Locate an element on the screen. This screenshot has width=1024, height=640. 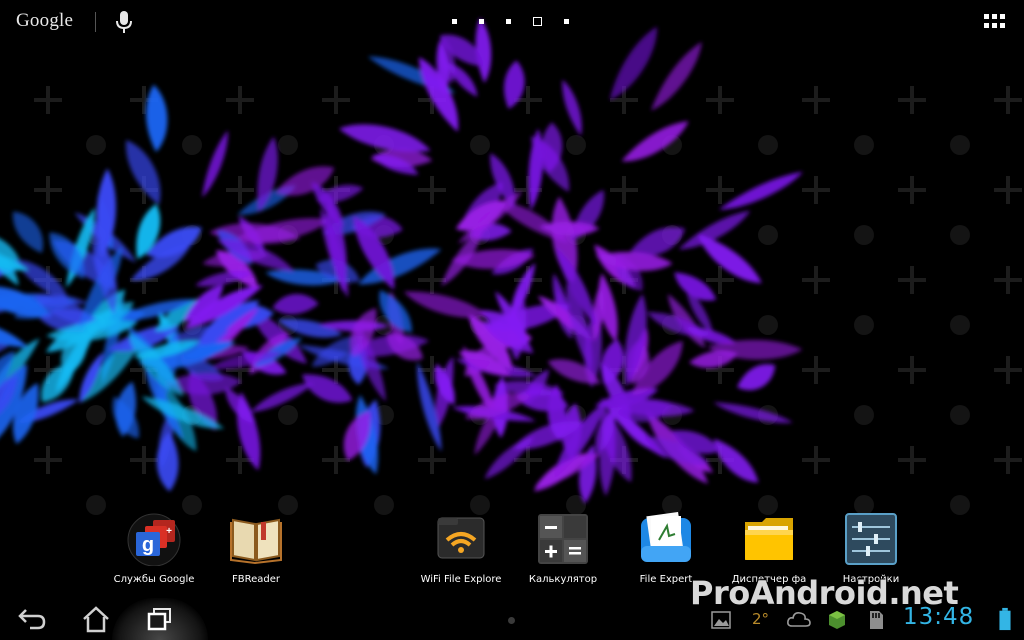
file-expert-icon is located at coordinates (666, 536).